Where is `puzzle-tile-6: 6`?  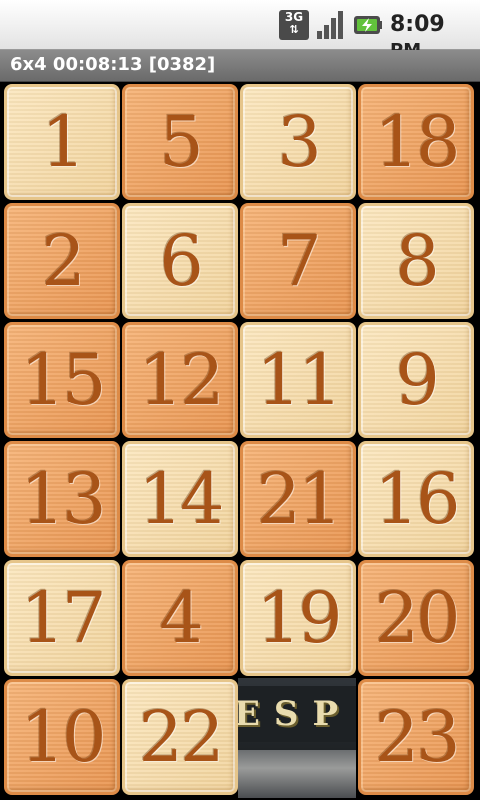 puzzle-tile-6: 6 is located at coordinates (180, 261).